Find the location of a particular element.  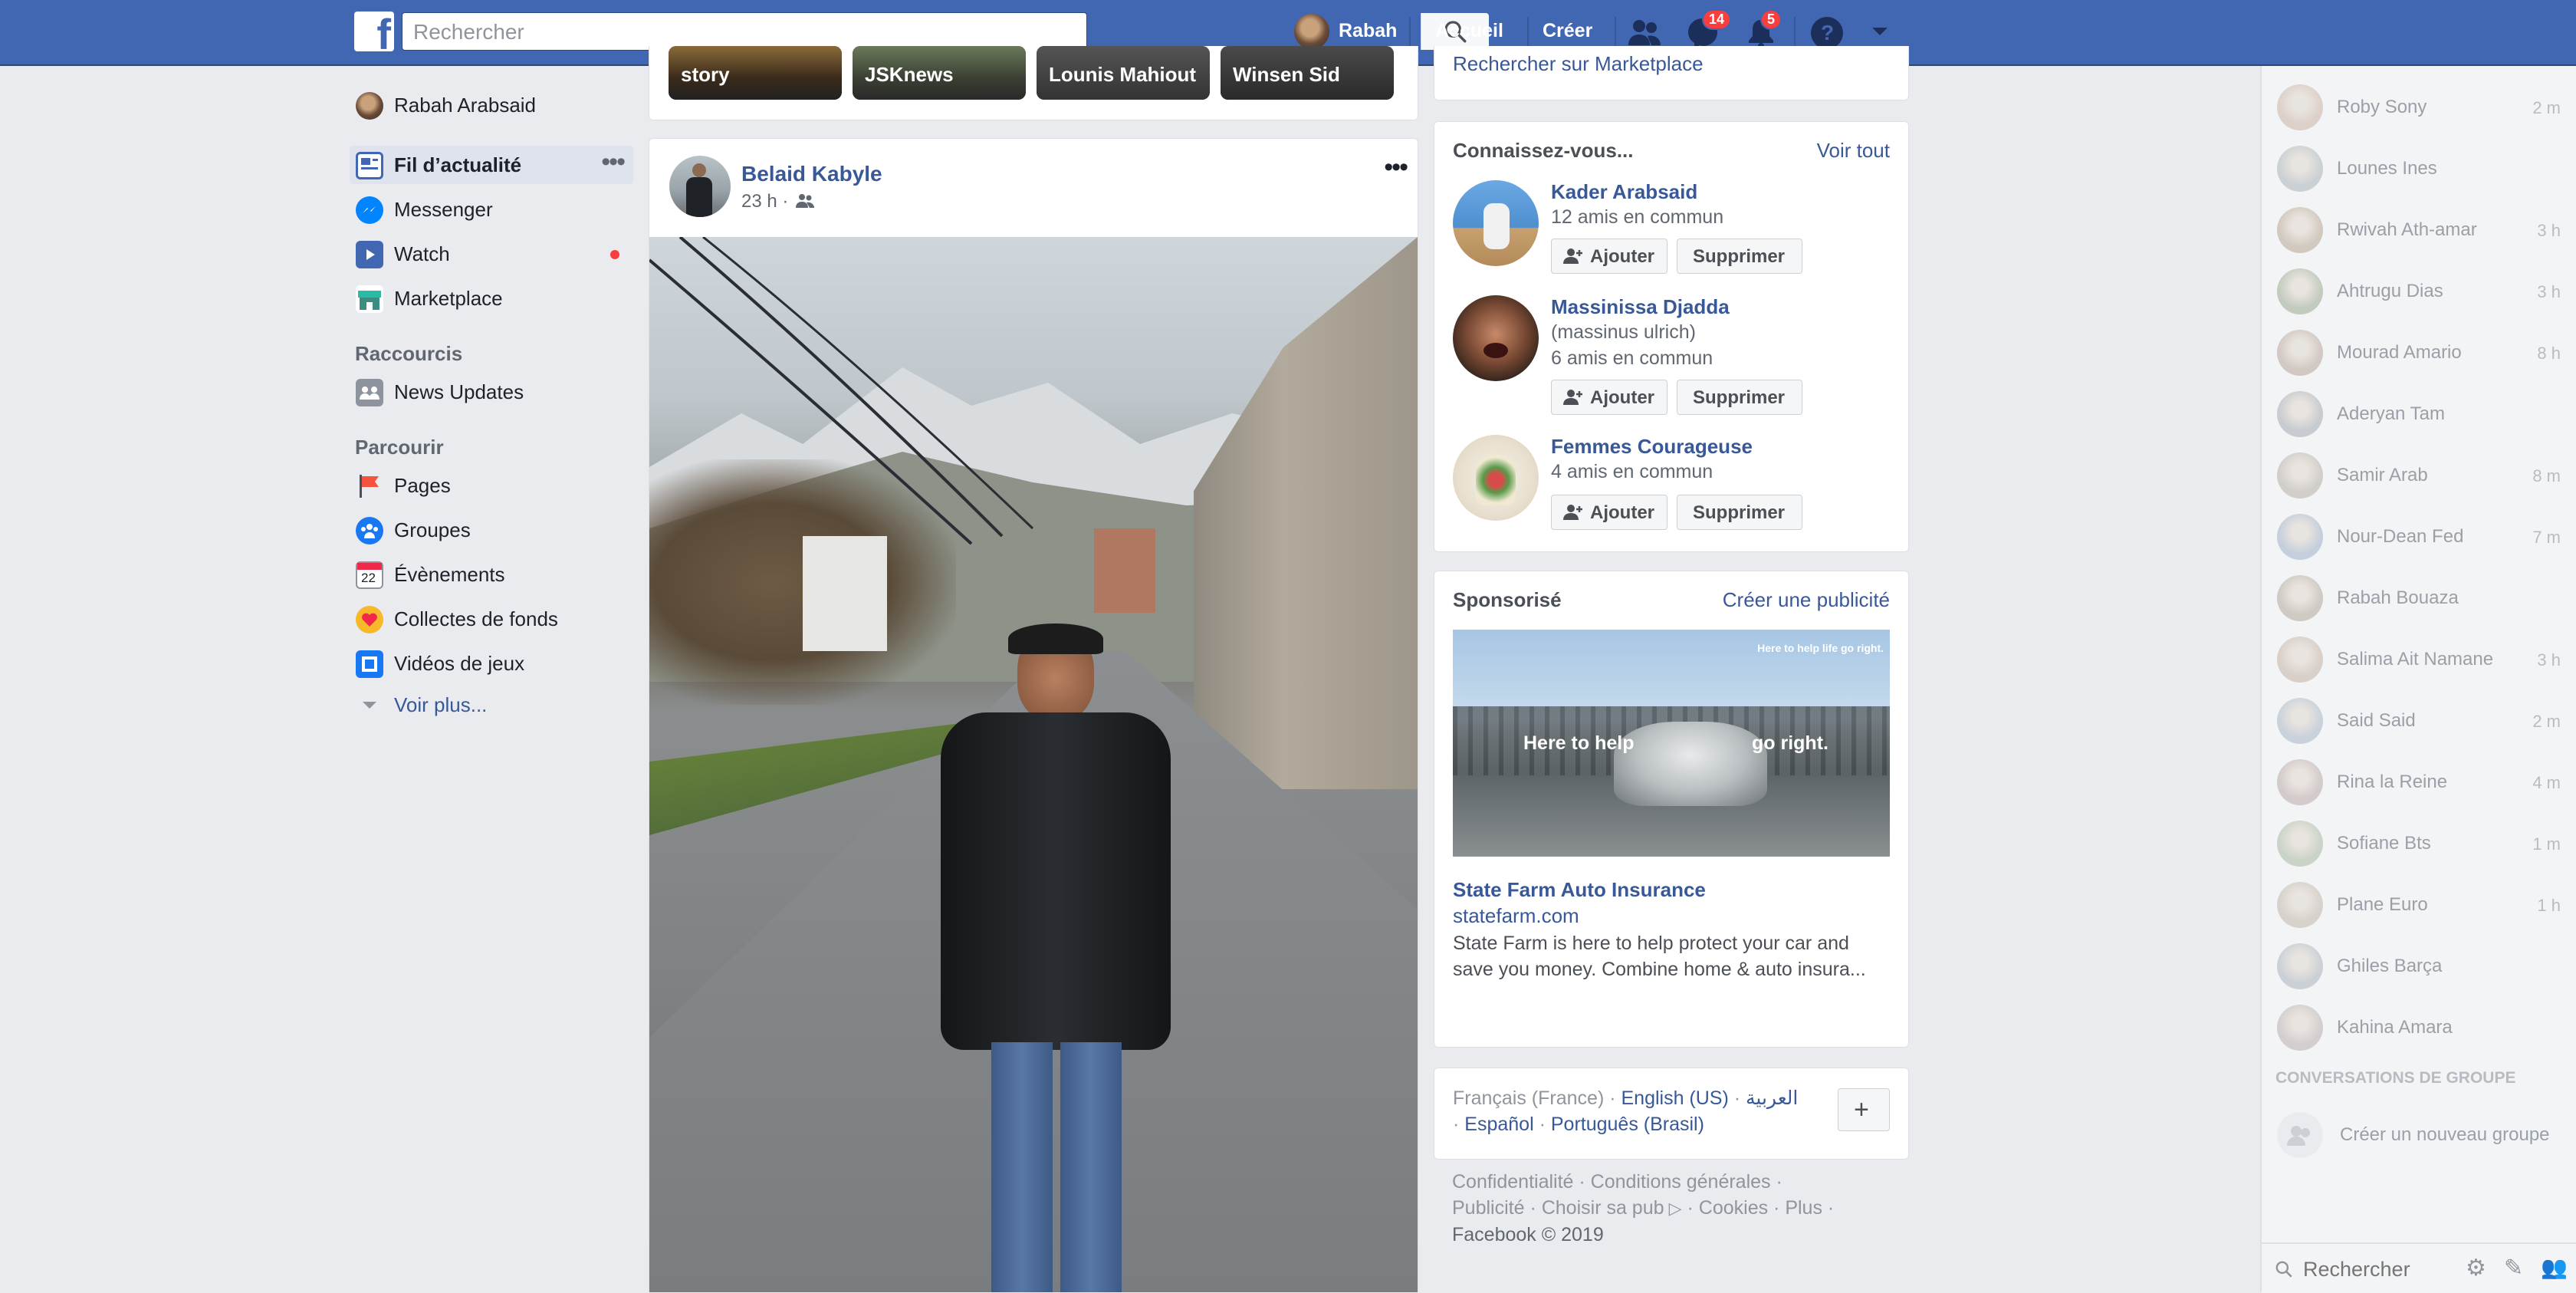

facebook-logo-icon: f is located at coordinates (374, 34).